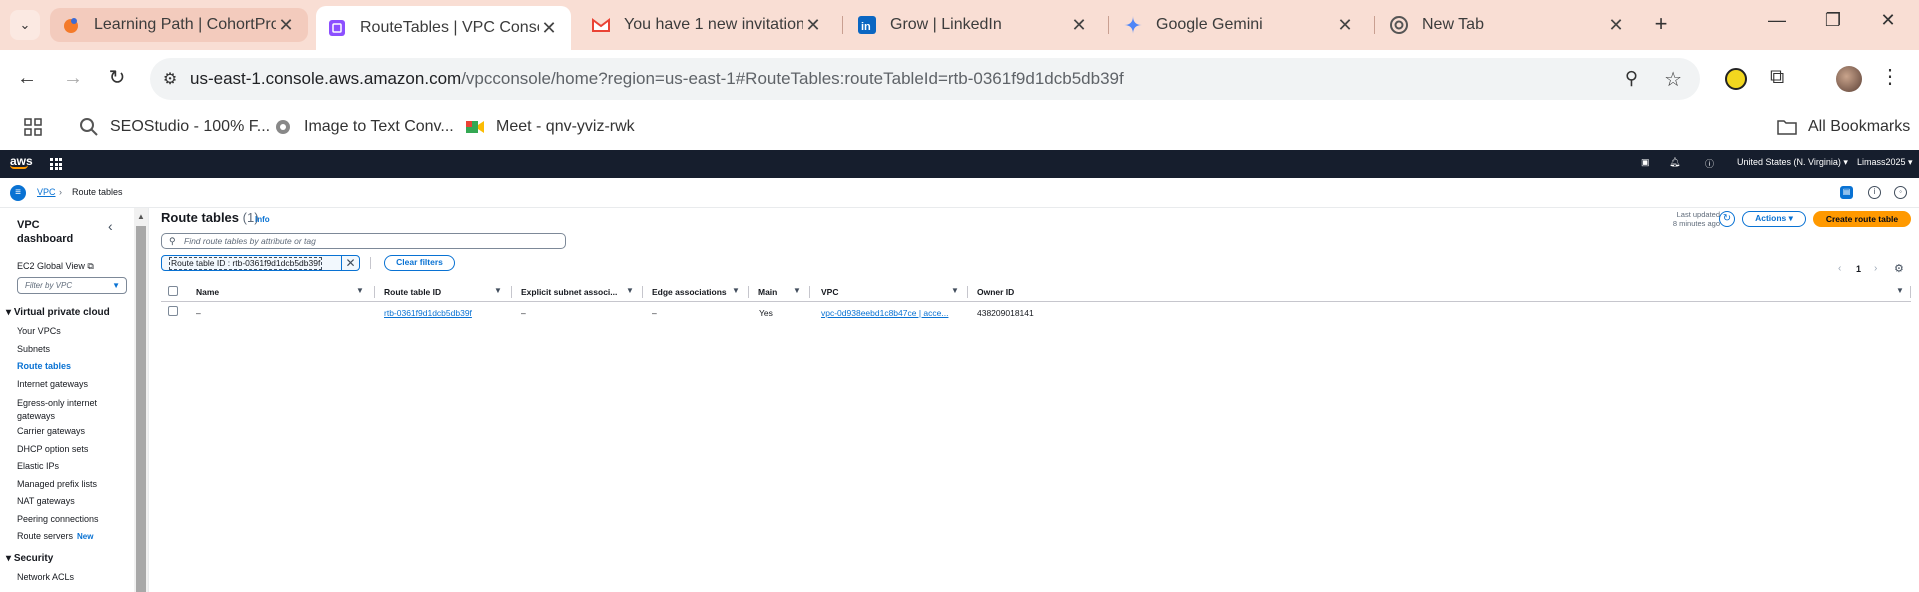  Describe the element at coordinates (21, 161) in the screenshot. I see `aws-logo: aws` at that location.